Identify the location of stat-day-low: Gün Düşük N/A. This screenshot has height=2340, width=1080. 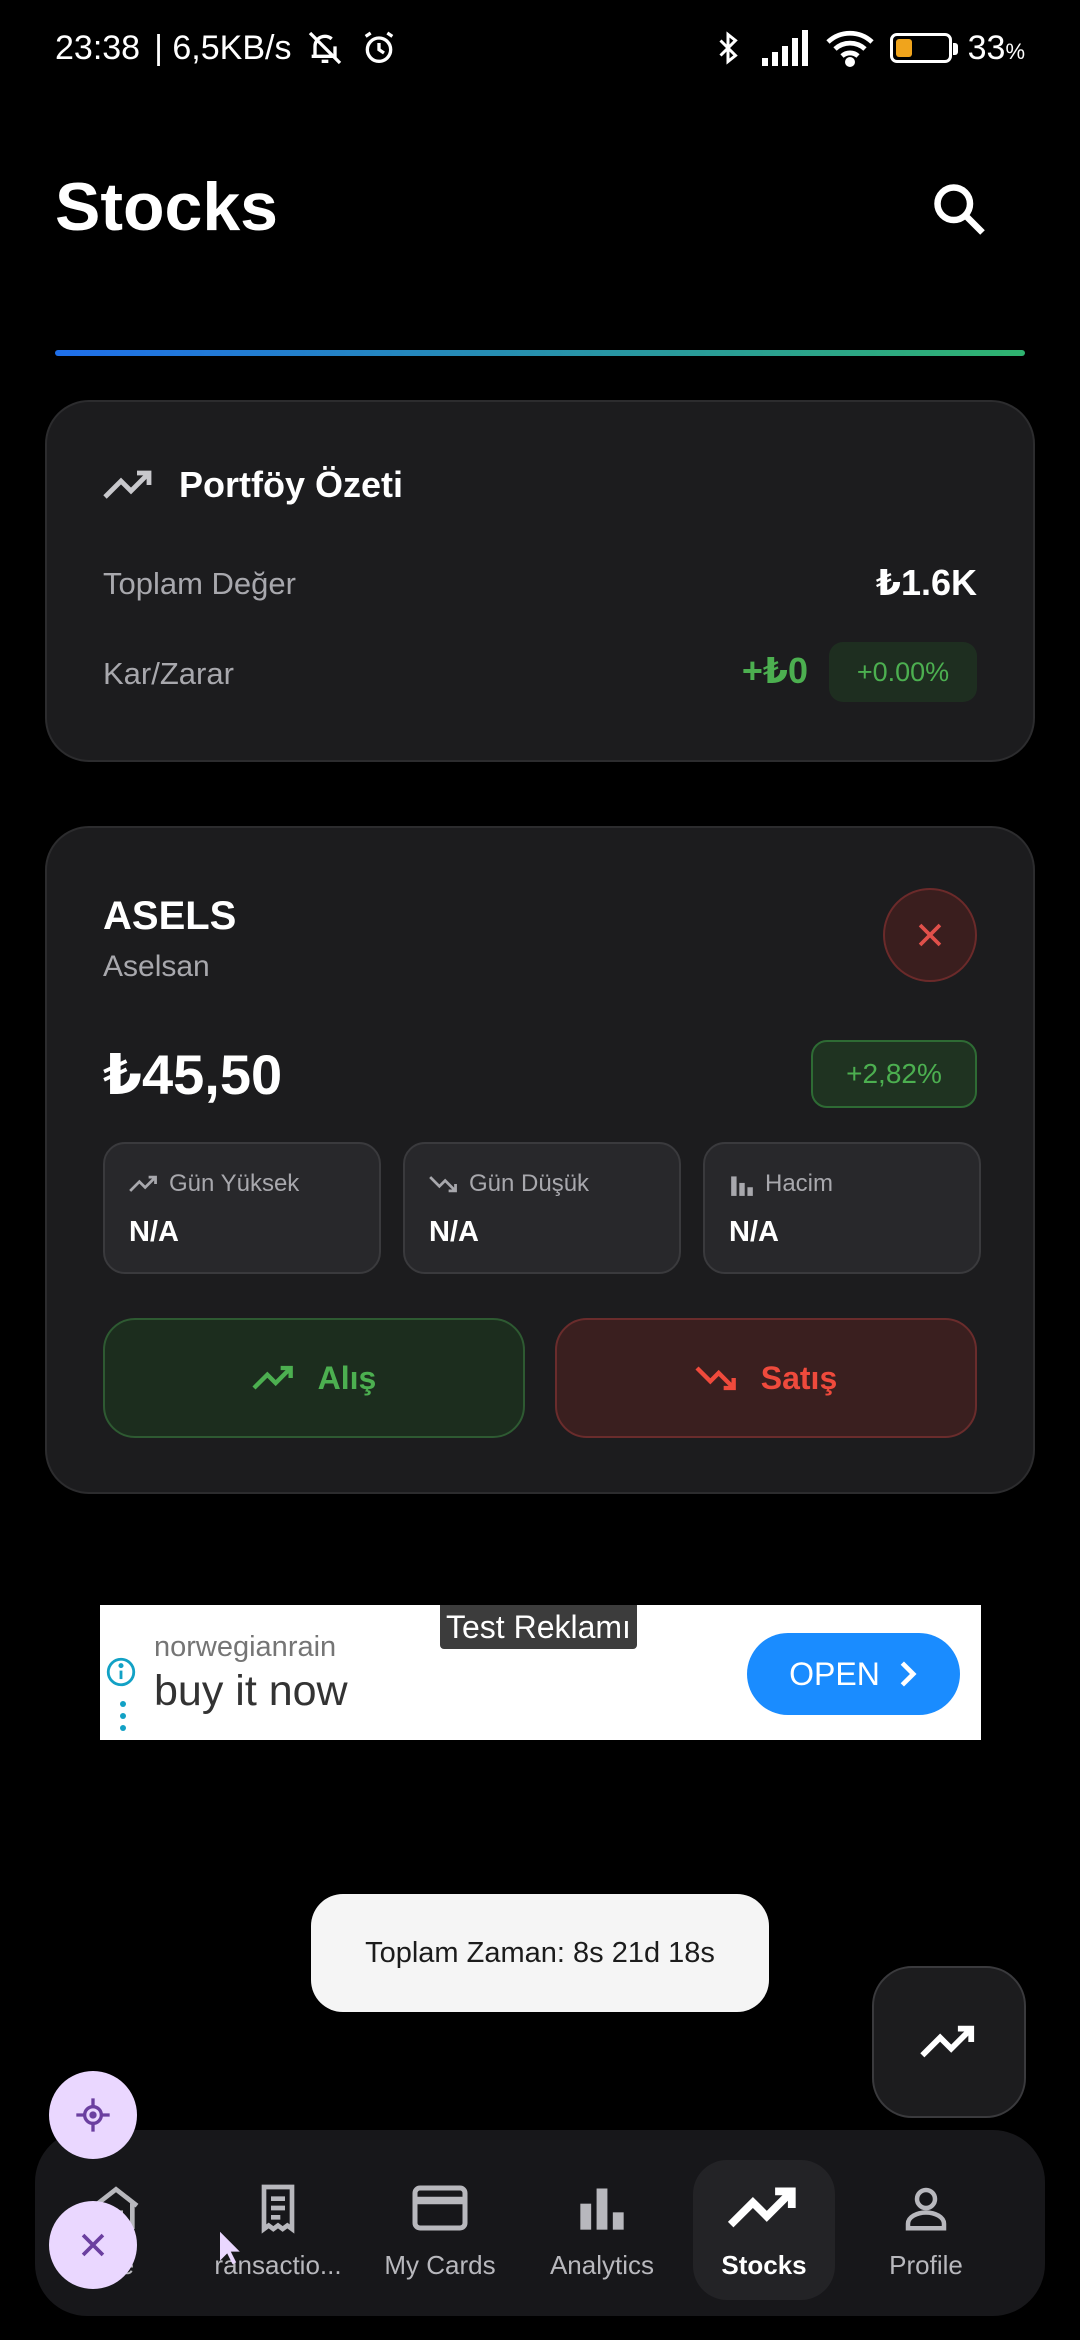
(542, 1208).